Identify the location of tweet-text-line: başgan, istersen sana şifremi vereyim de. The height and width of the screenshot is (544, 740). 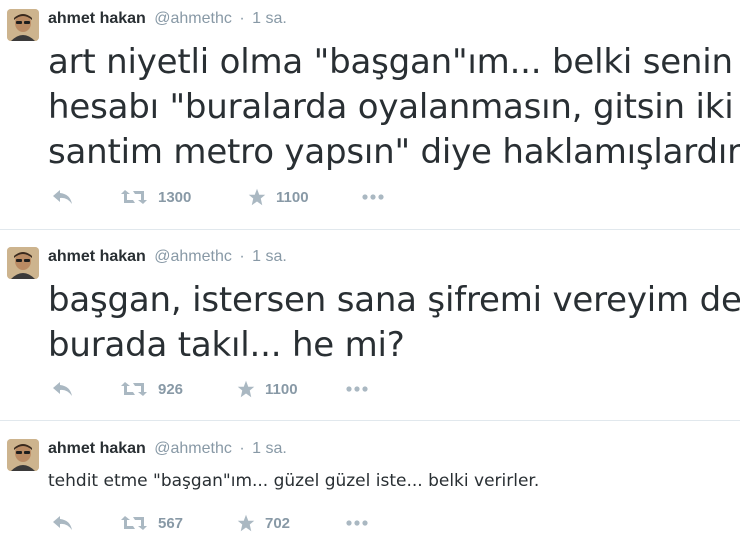
(394, 300).